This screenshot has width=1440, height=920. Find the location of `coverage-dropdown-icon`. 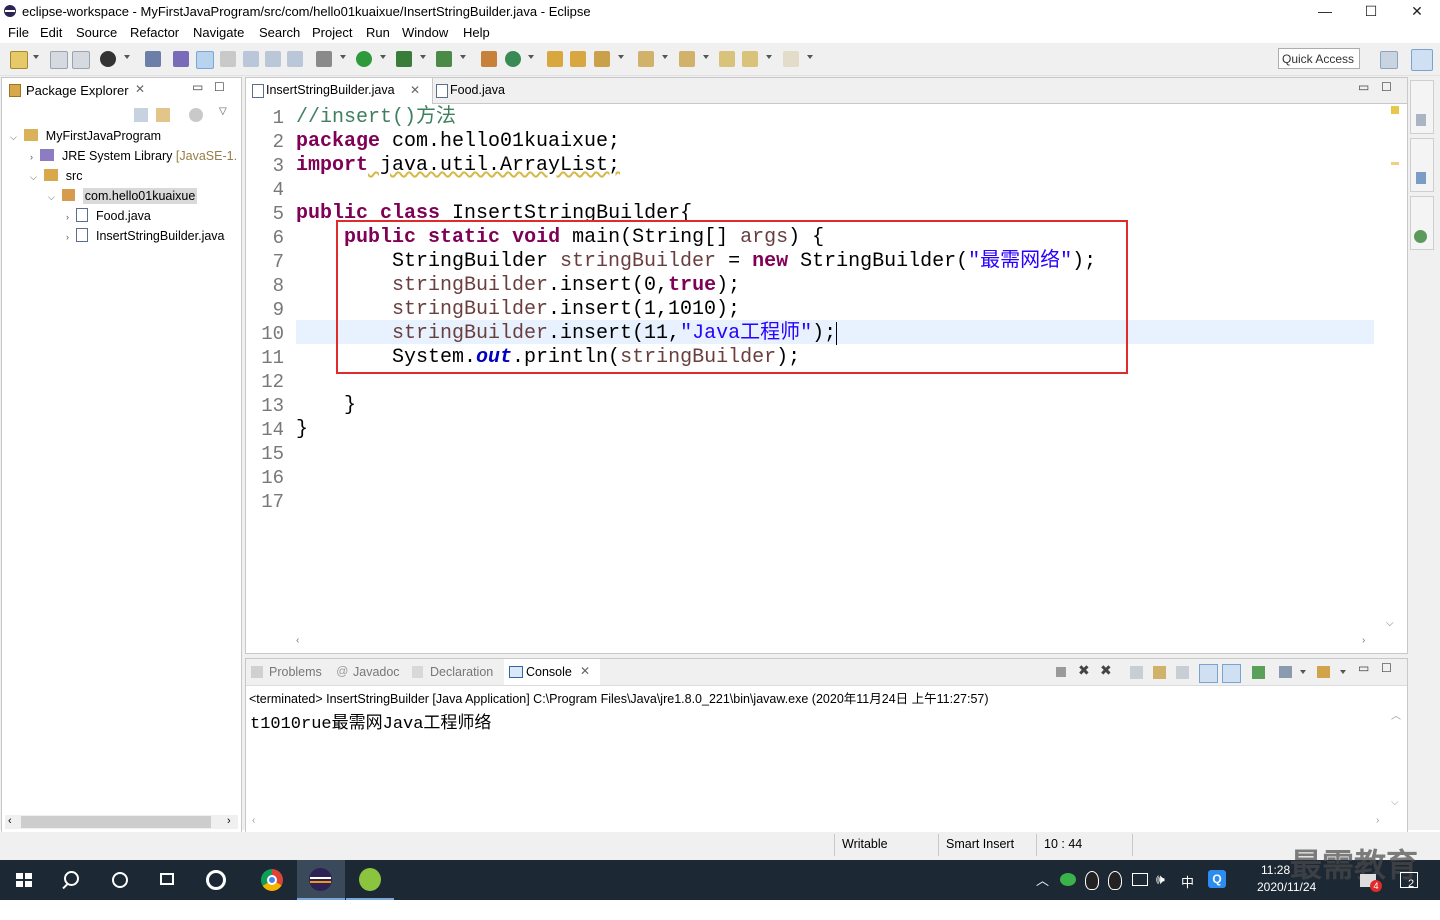

coverage-dropdown-icon is located at coordinates (423, 57).